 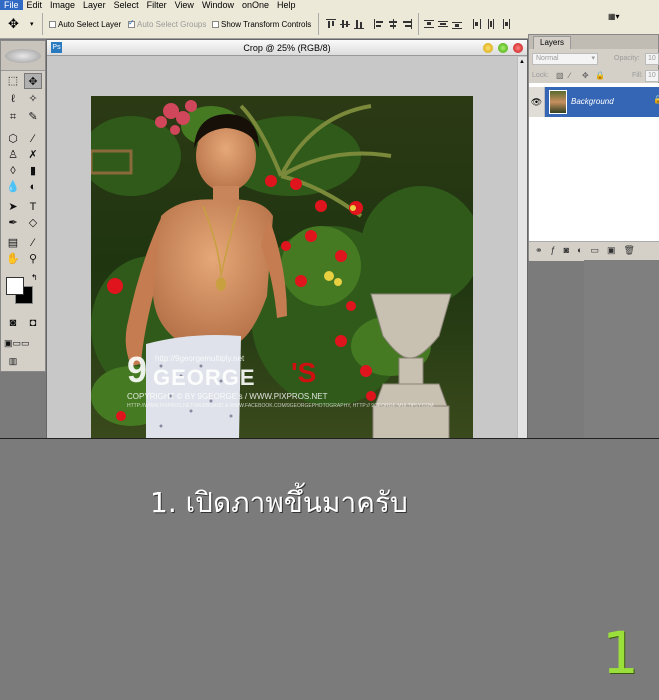 I want to click on layer-name: Background, so click(x=592, y=101).